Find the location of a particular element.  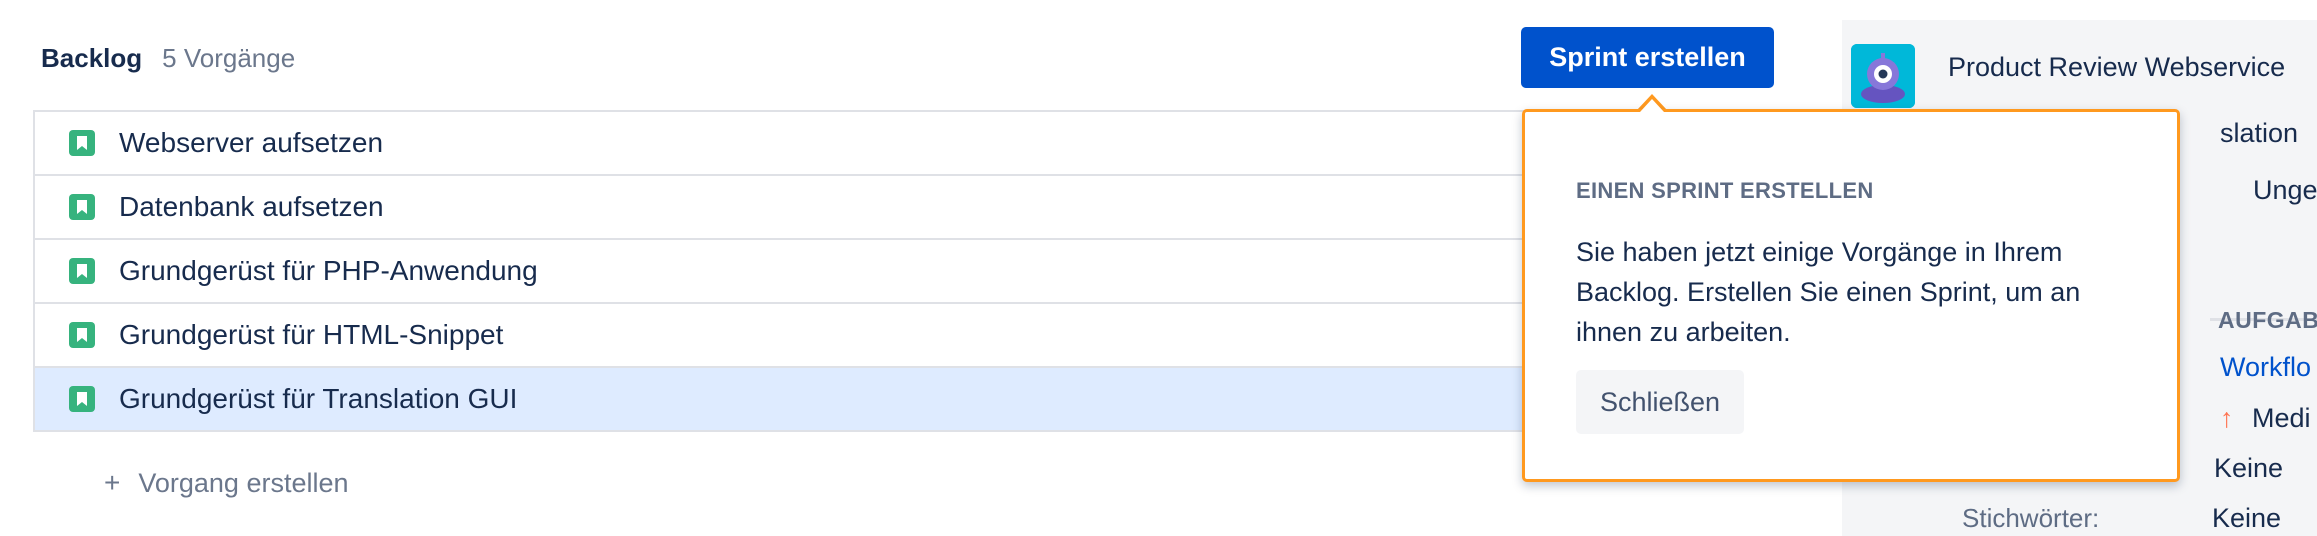

create-sprint-button: Sprint erstellen is located at coordinates (1647, 57).